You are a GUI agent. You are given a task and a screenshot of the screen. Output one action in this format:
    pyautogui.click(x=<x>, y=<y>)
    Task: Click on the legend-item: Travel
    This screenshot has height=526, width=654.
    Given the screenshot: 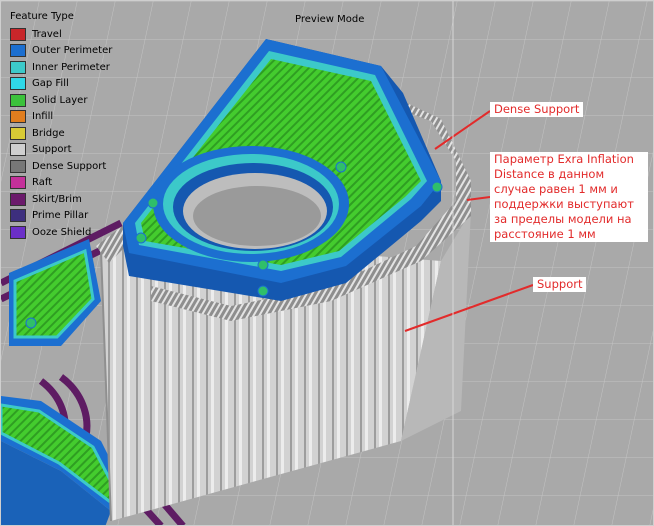 What is the action you would take?
    pyautogui.click(x=61, y=34)
    